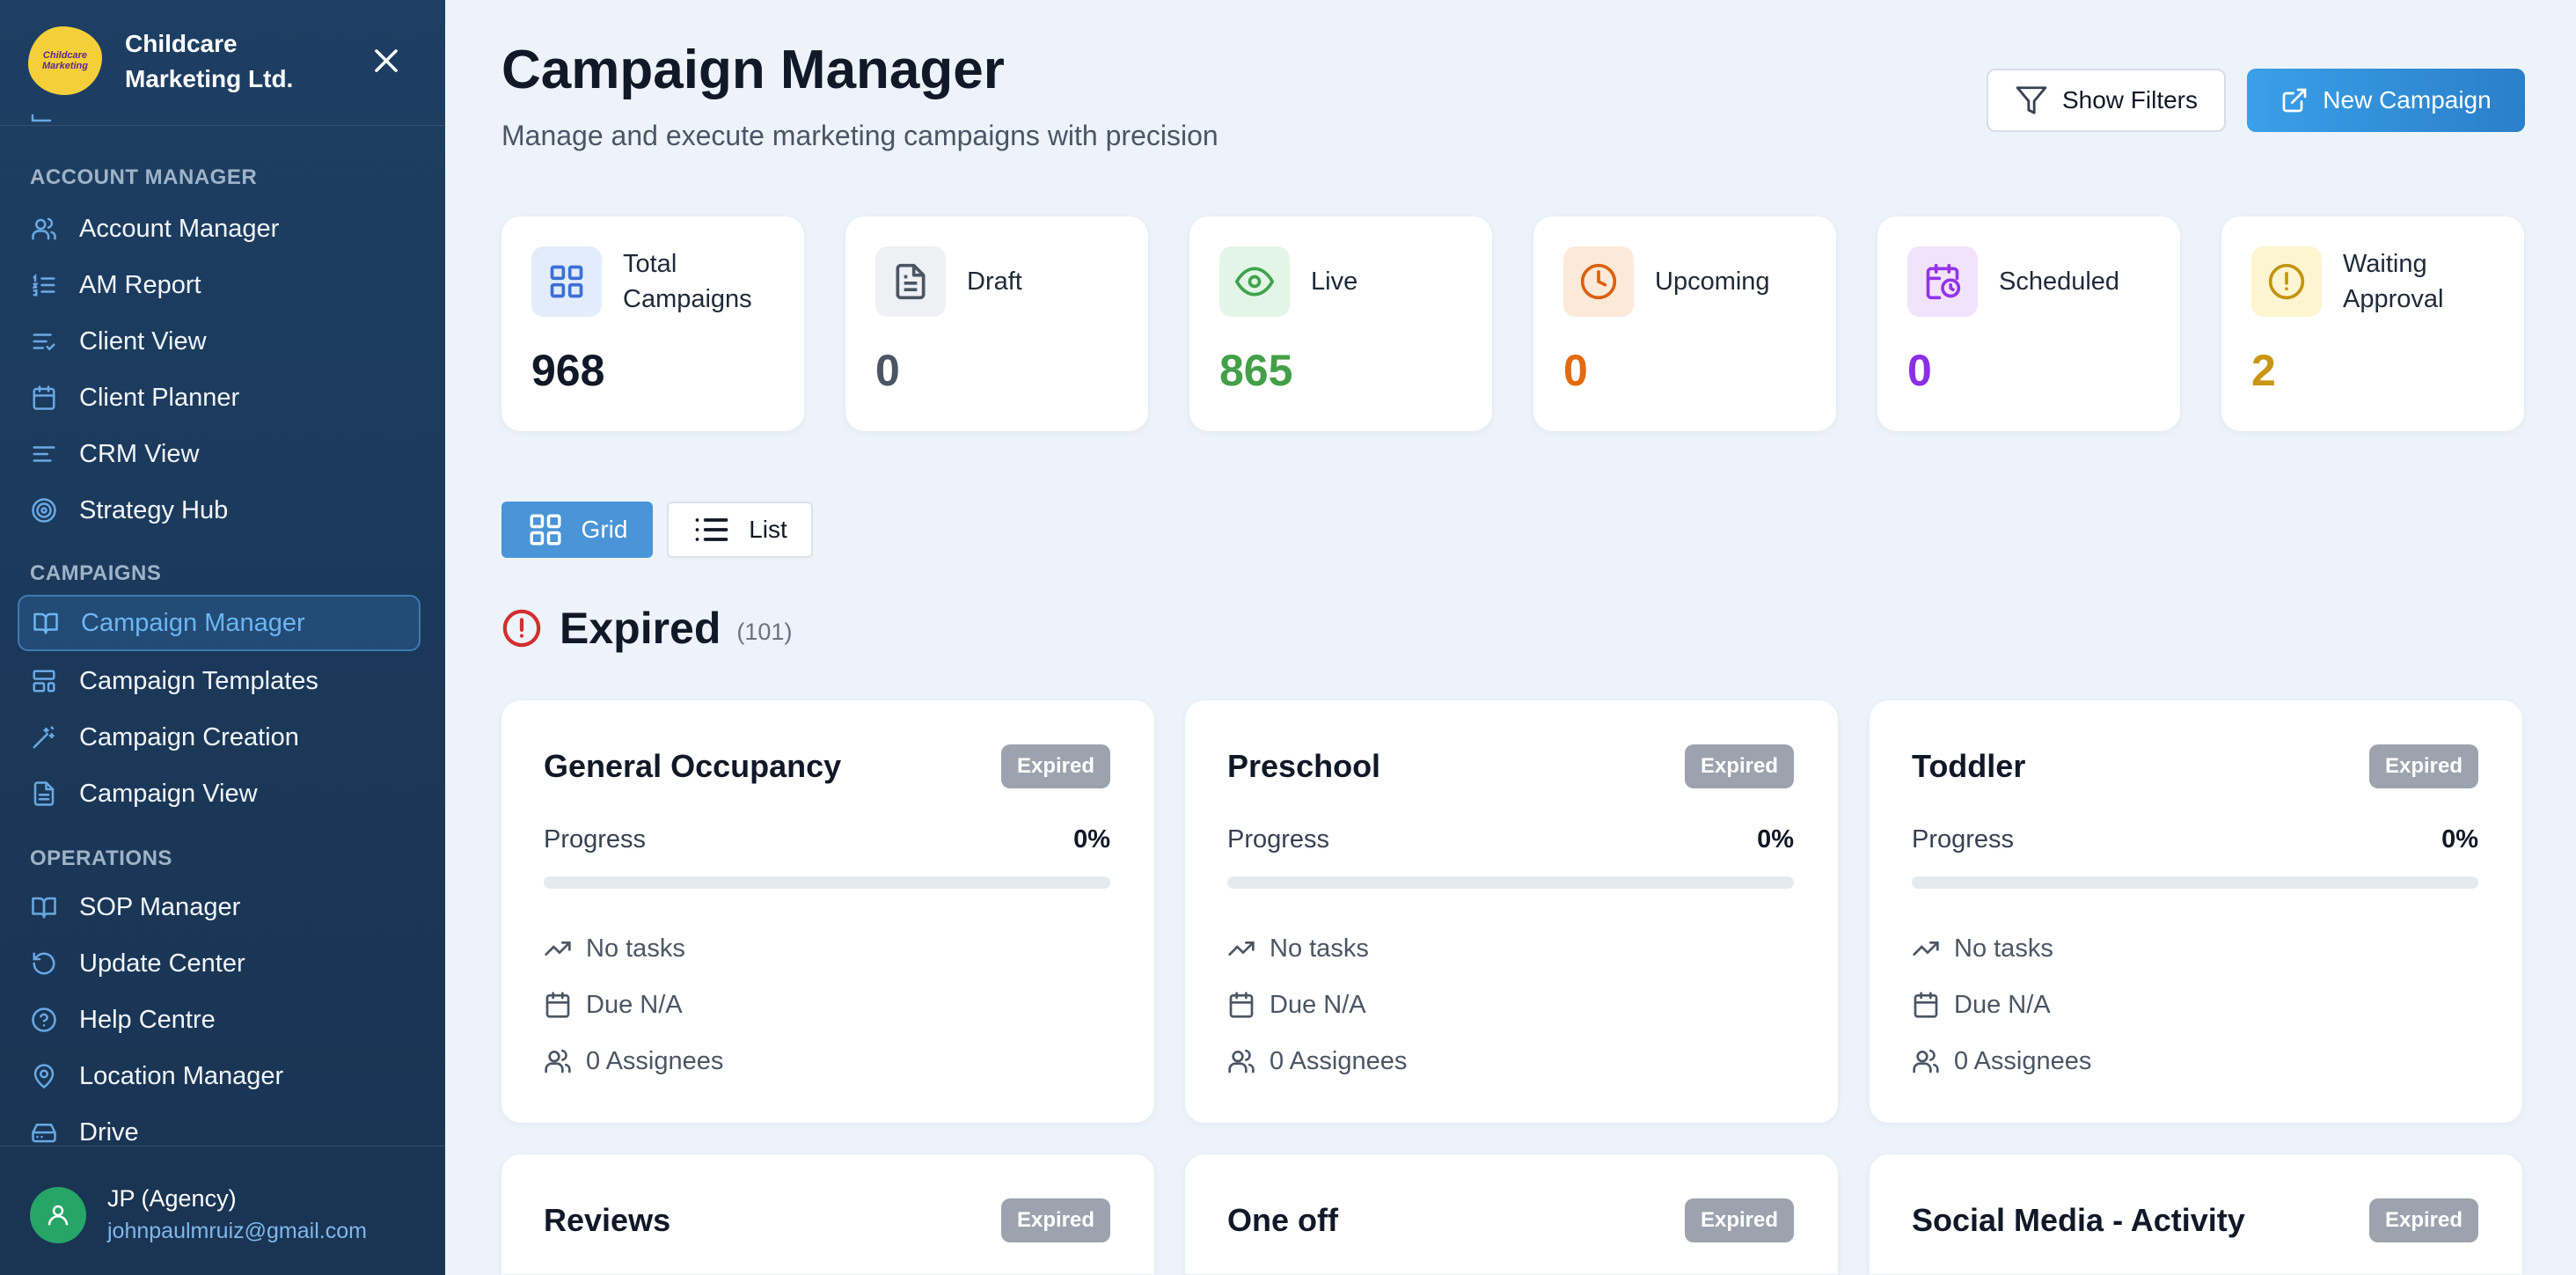 The height and width of the screenshot is (1275, 2576). I want to click on user-profile: JP (Agency) johnpaulmruiz@gmail.com, so click(222, 1210).